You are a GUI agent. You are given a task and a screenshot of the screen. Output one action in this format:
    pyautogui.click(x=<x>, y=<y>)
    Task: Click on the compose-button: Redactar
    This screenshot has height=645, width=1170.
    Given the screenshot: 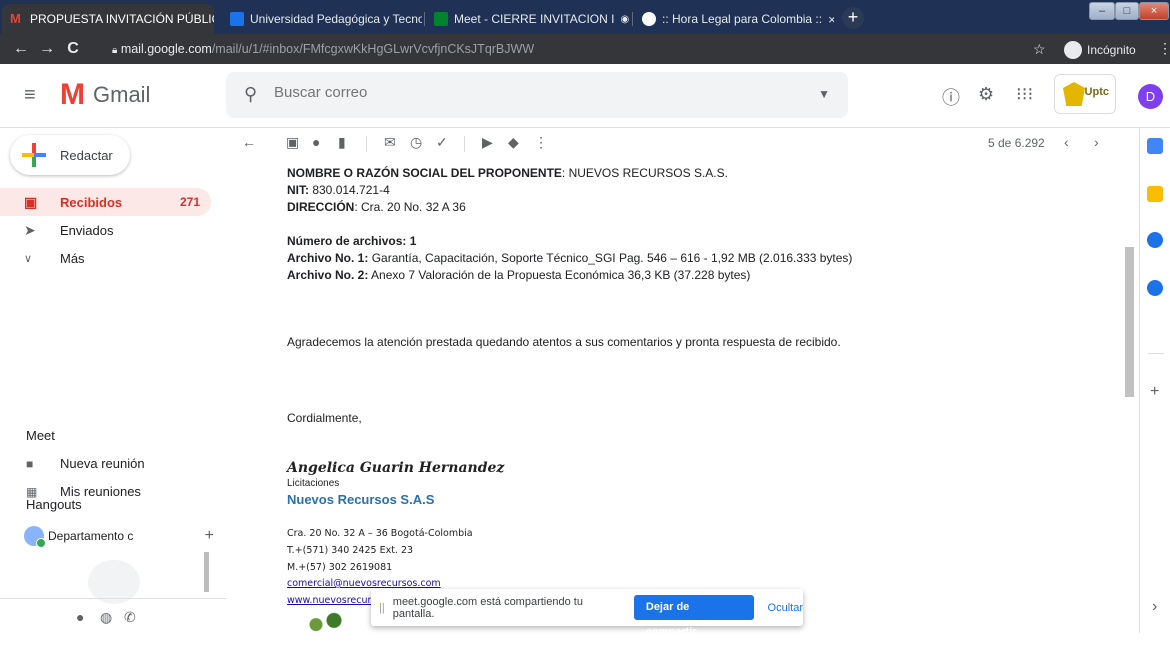 What is the action you would take?
    pyautogui.click(x=70, y=155)
    